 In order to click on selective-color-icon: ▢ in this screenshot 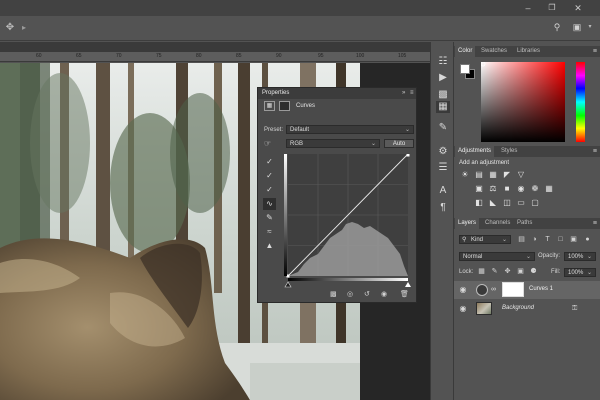, I will do `click(535, 203)`.